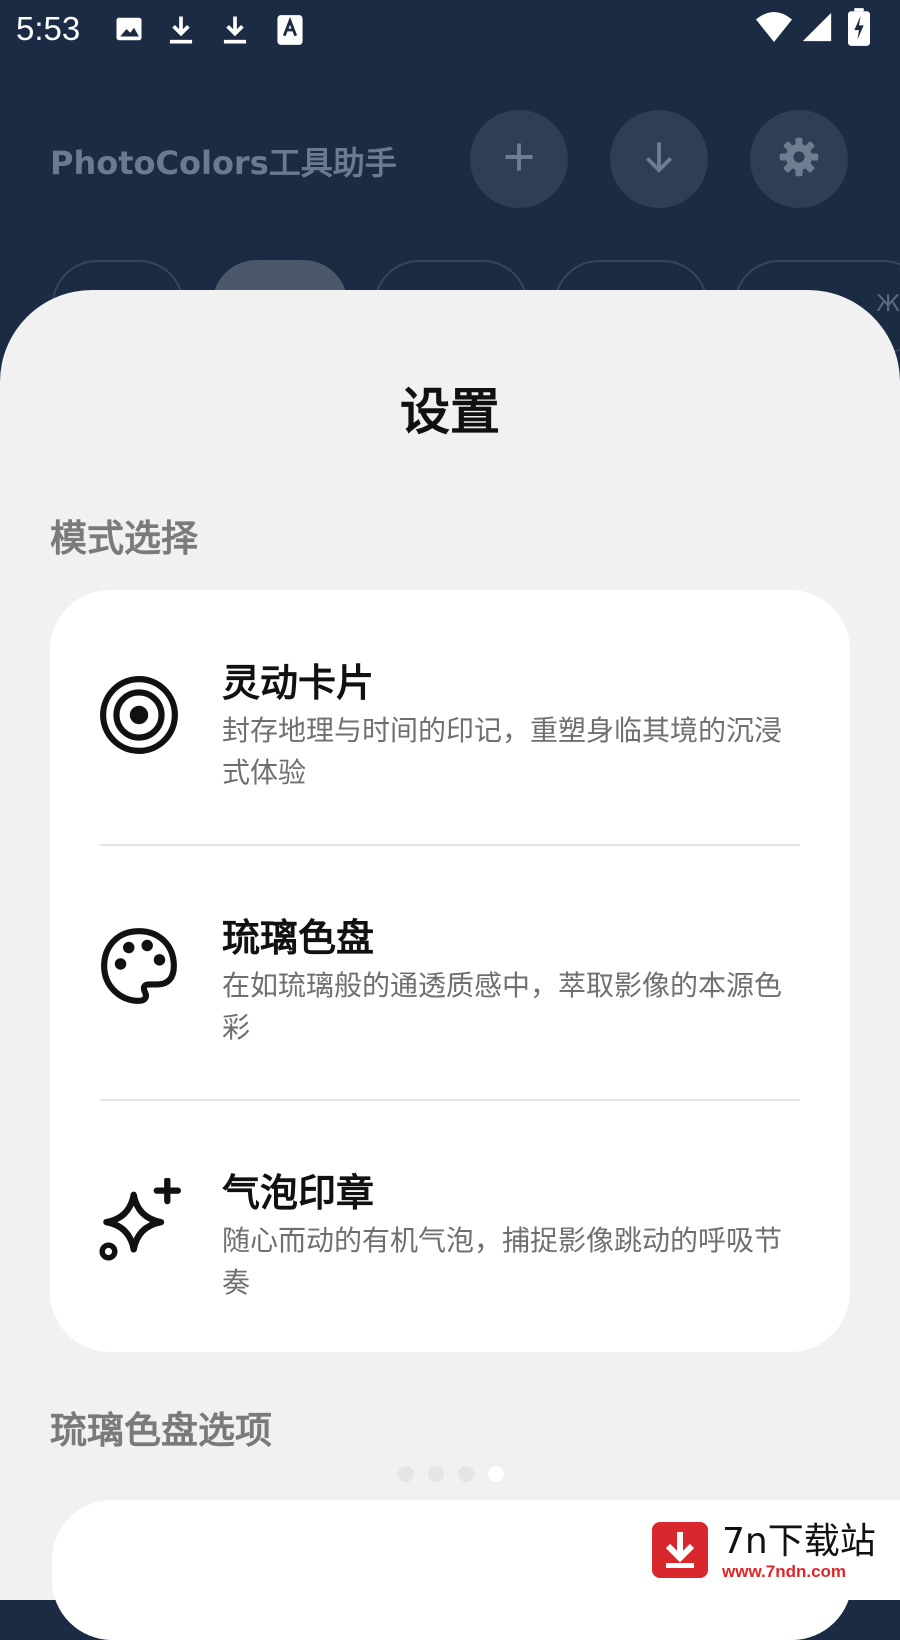  I want to click on page-dot-active, so click(496, 1474).